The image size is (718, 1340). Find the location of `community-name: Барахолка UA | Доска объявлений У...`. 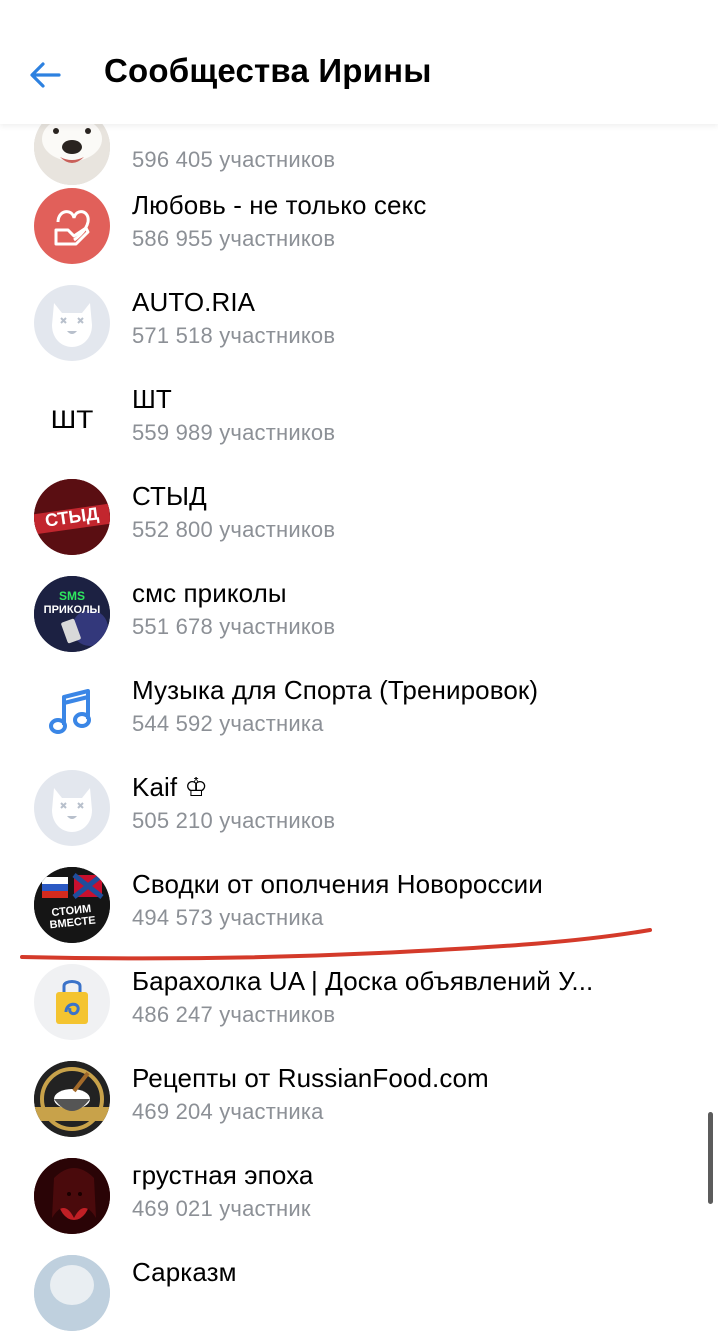

community-name: Барахолка UA | Доска объявлений У... is located at coordinates (363, 981).